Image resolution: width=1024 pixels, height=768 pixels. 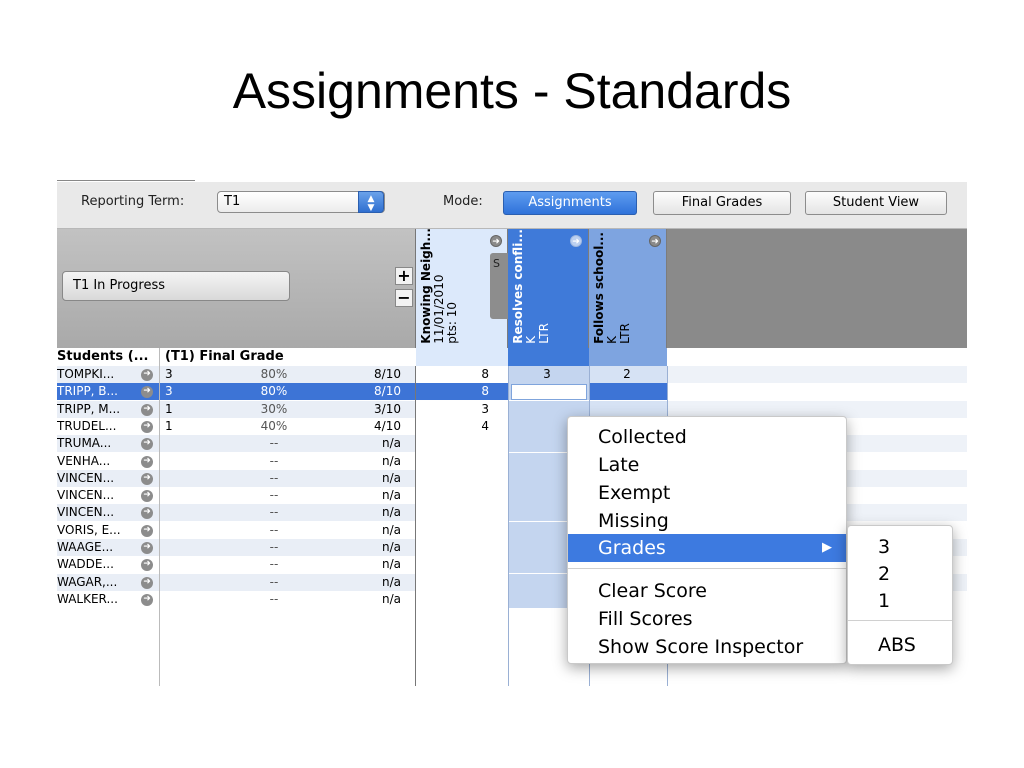 What do you see at coordinates (404, 276) in the screenshot?
I see `expand-button: +` at bounding box center [404, 276].